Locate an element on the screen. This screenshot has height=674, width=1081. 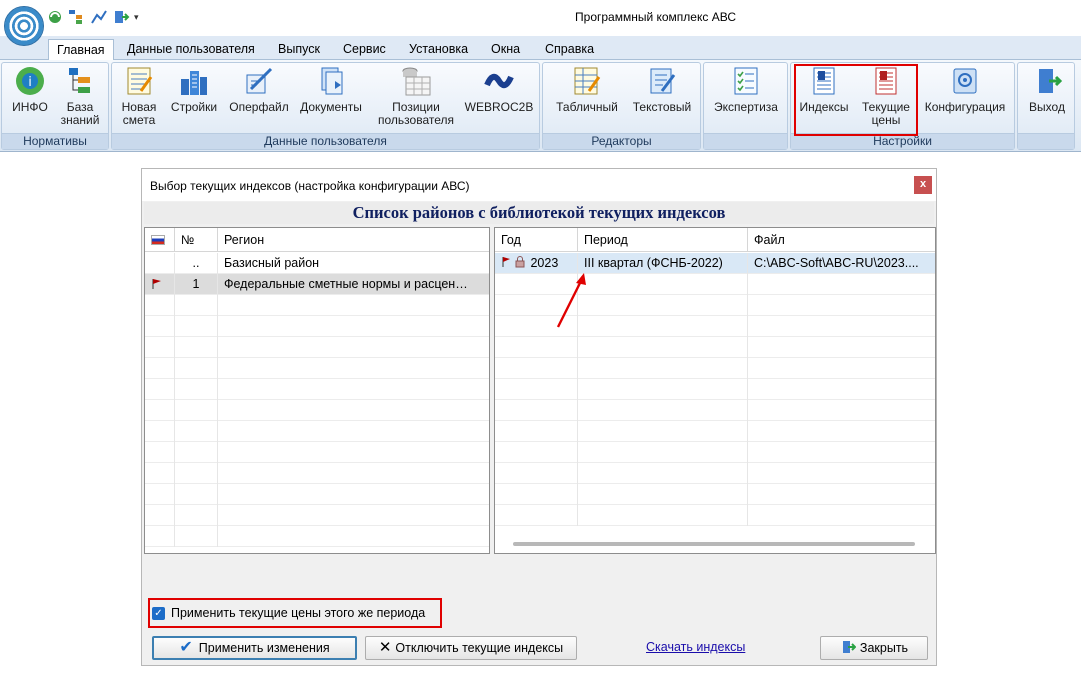
tab-help: Справка is located at coordinates (569, 49).